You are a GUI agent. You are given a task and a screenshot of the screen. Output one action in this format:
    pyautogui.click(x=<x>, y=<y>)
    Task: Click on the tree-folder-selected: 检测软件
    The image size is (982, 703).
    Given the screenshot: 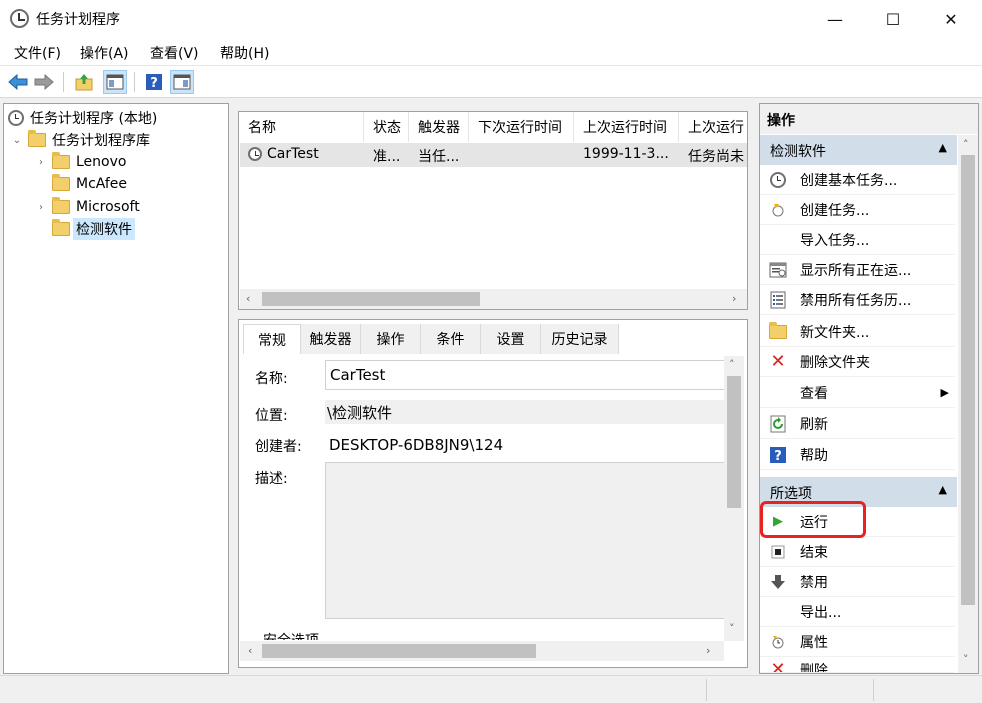 What is the action you would take?
    pyautogui.click(x=84, y=229)
    